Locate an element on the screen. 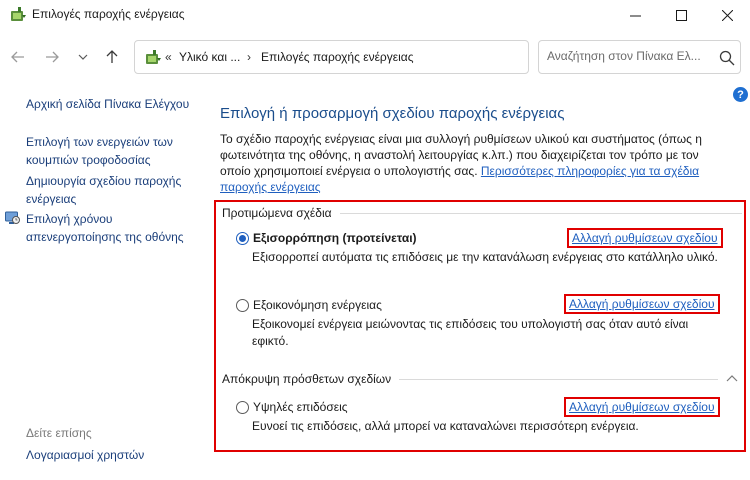 Image resolution: width=750 pixels, height=480 pixels. minimize-icon is located at coordinates (635, 15).